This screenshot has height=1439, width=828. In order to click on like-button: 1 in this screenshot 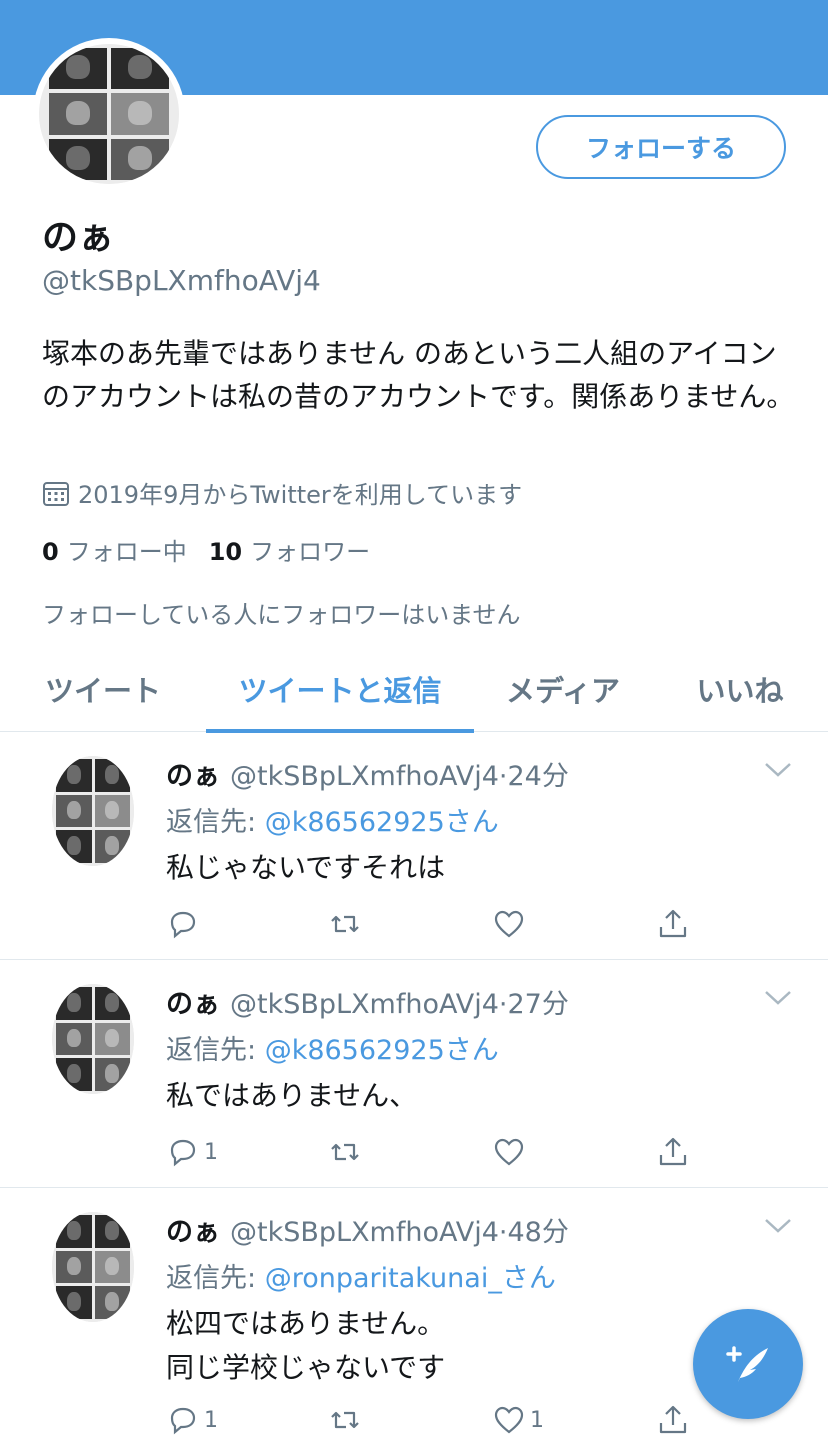, I will do `click(518, 1419)`.